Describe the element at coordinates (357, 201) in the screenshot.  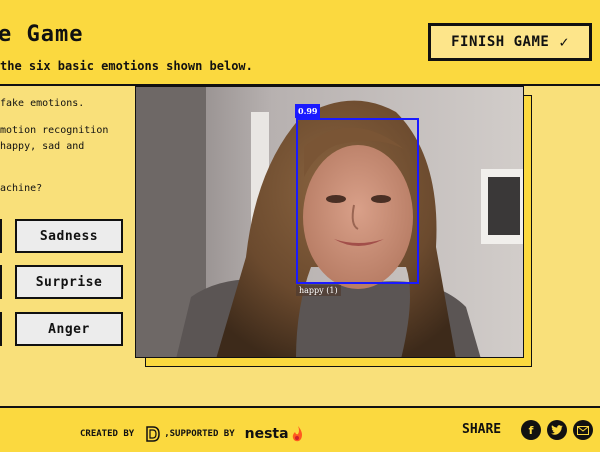
I see `face-detection-box` at that location.